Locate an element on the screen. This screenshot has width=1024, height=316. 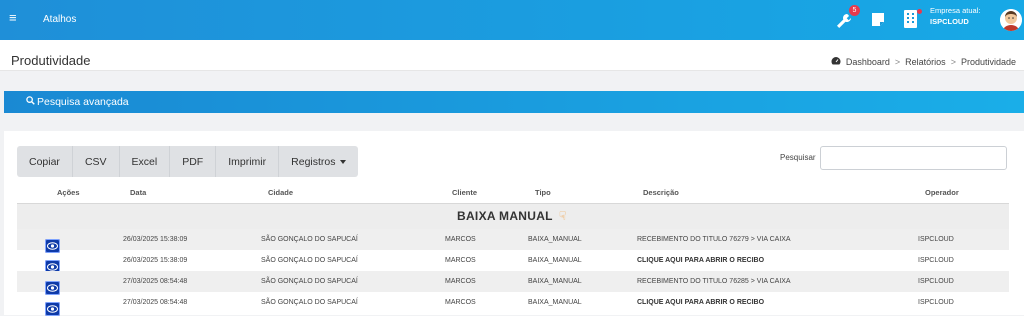
records-label: Registros is located at coordinates (313, 161).